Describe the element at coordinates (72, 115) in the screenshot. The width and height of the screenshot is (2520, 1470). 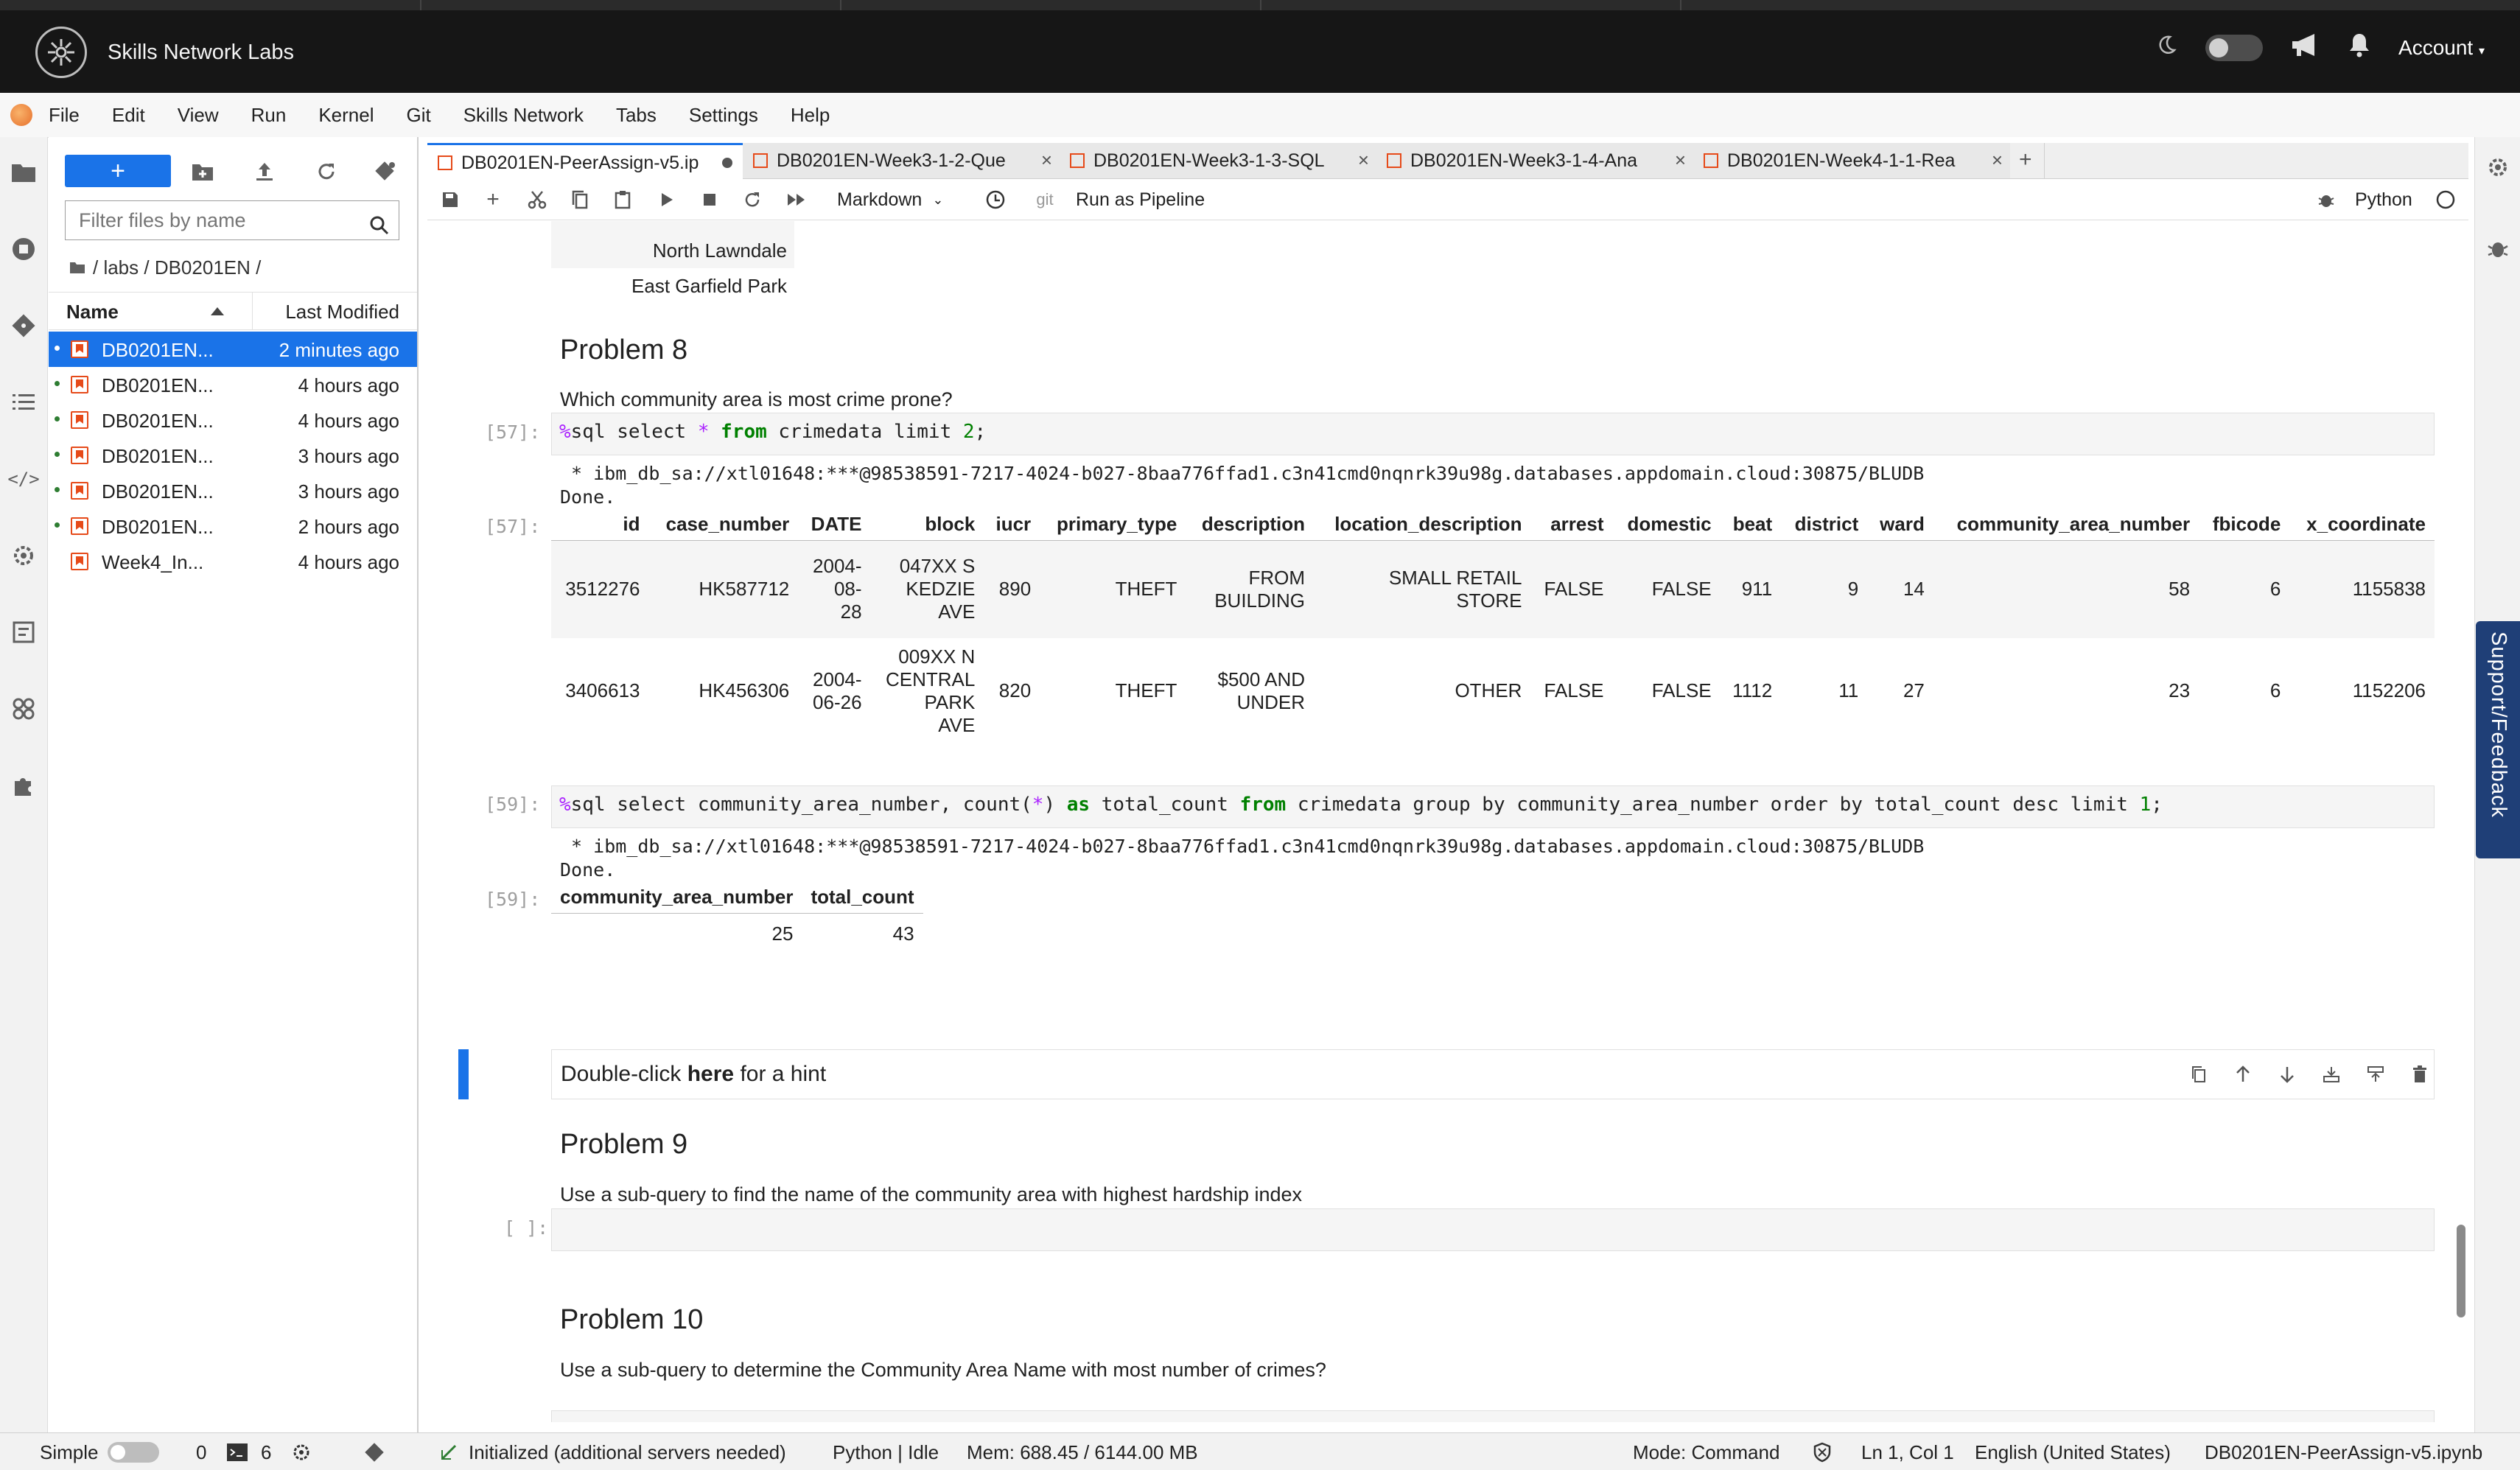
I see `menu-file: File` at that location.